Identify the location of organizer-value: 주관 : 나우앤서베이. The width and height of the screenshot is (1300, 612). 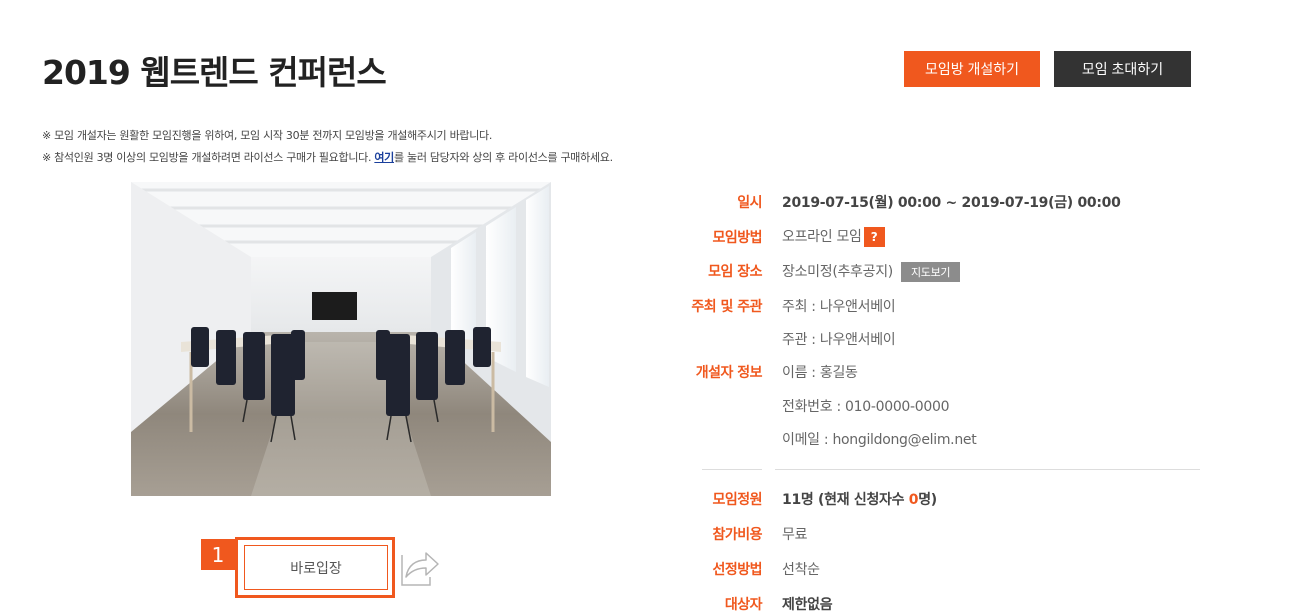
(839, 340).